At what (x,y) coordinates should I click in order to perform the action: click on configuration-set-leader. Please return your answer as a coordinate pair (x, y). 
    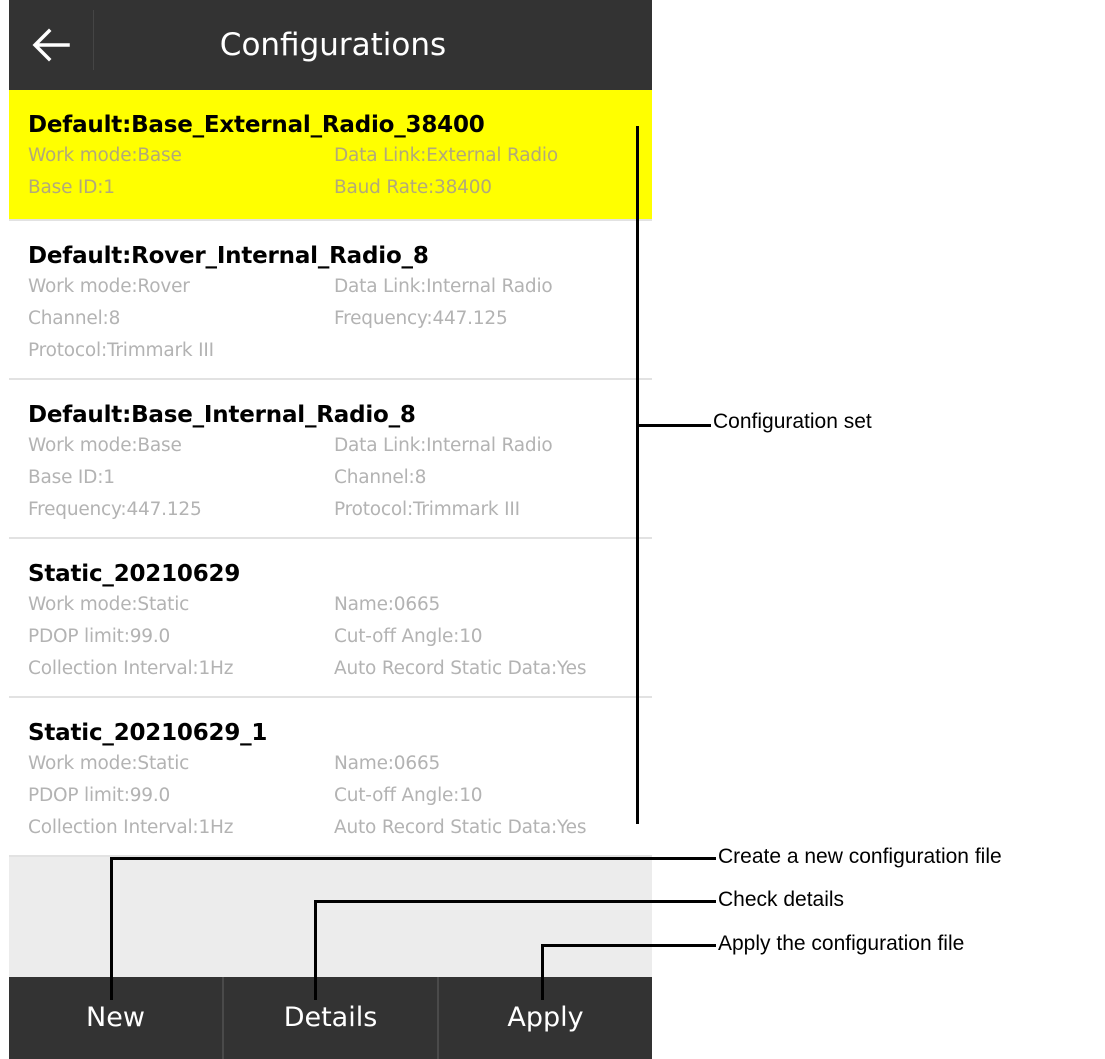
    Looking at the image, I should click on (675, 425).